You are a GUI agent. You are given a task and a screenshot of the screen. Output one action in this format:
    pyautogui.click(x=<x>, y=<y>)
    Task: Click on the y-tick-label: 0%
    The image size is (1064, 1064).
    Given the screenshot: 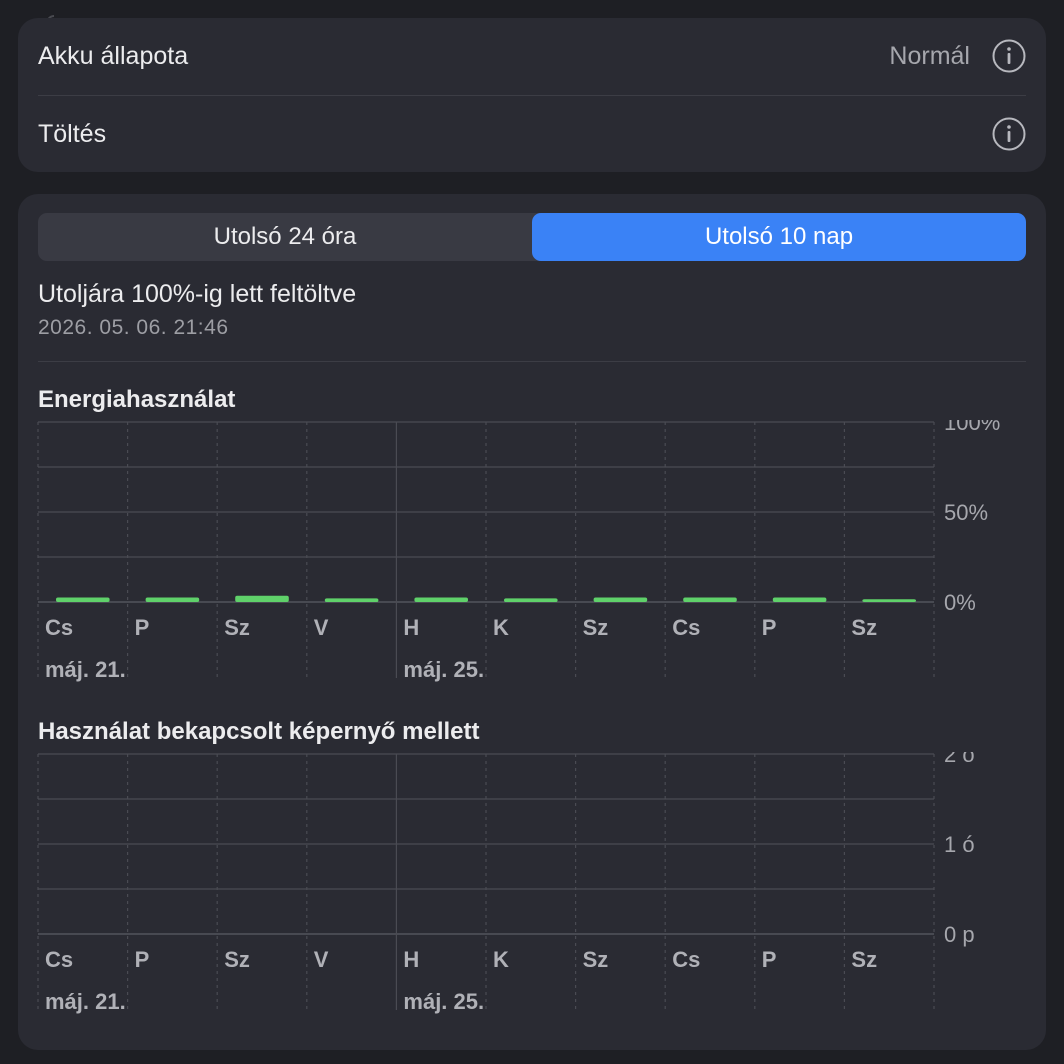 What is the action you would take?
    pyautogui.click(x=960, y=602)
    